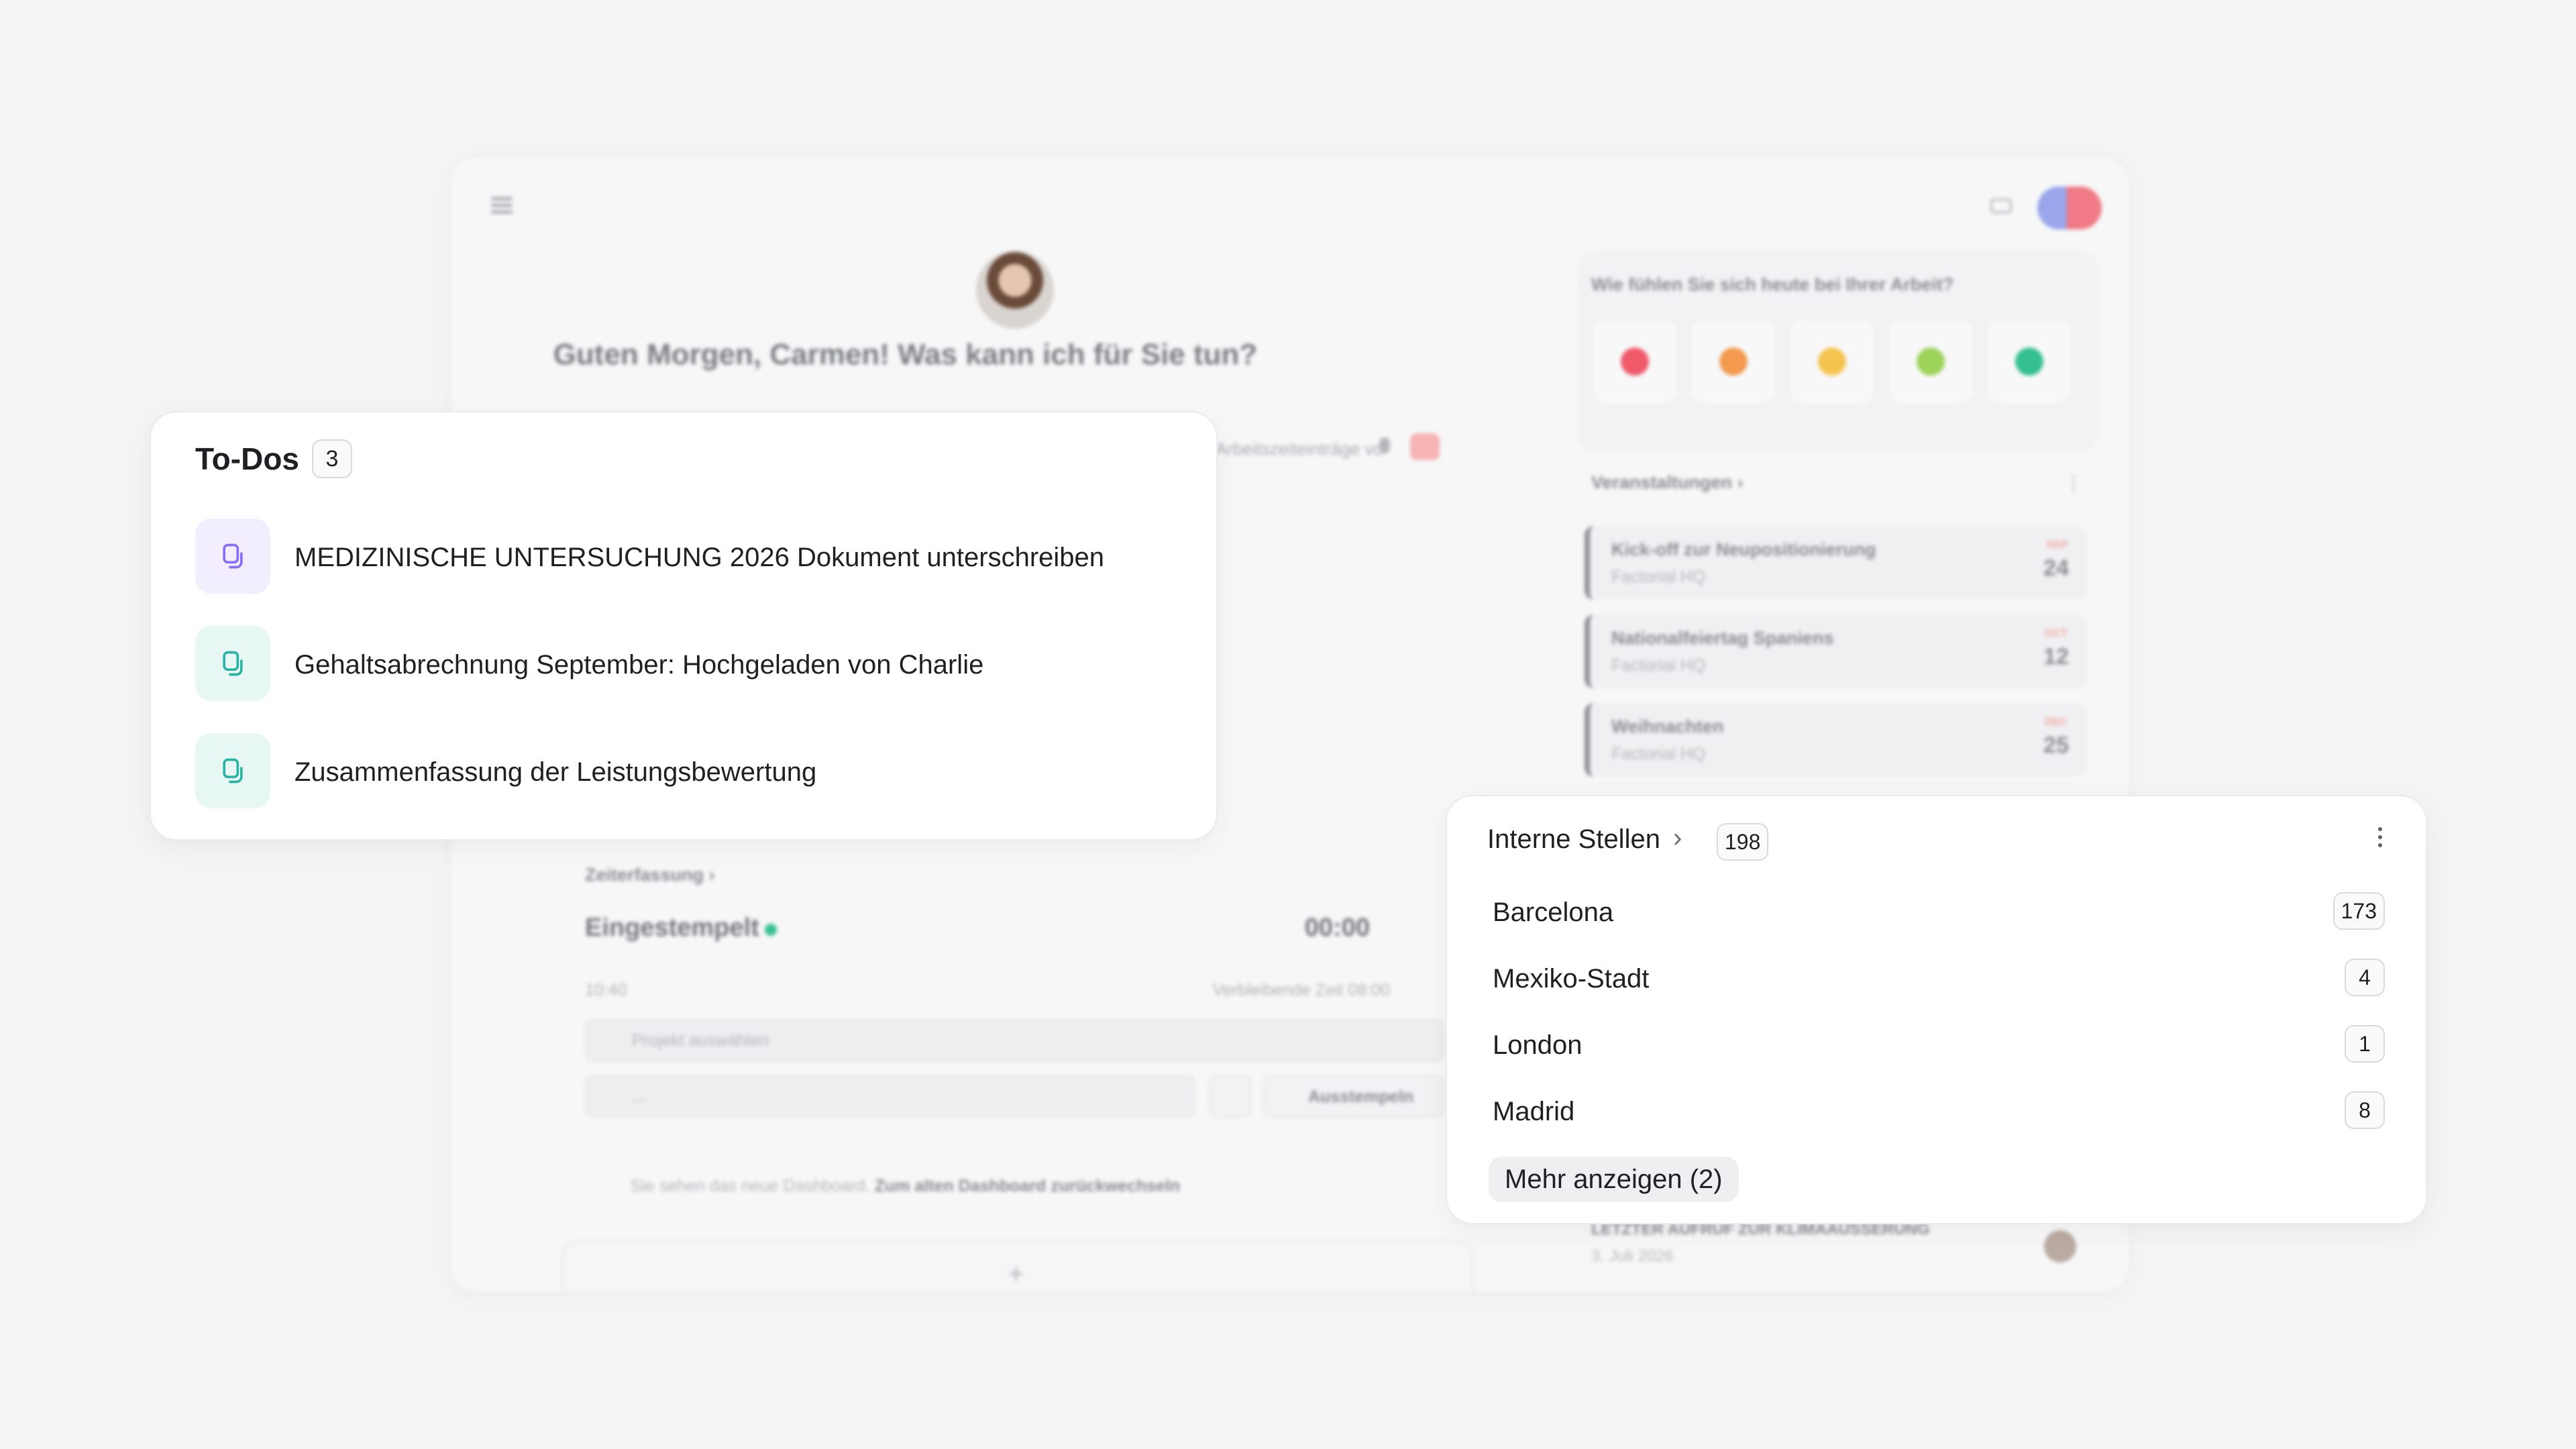  What do you see at coordinates (1553, 912) in the screenshot?
I see `location-name: Barcelona` at bounding box center [1553, 912].